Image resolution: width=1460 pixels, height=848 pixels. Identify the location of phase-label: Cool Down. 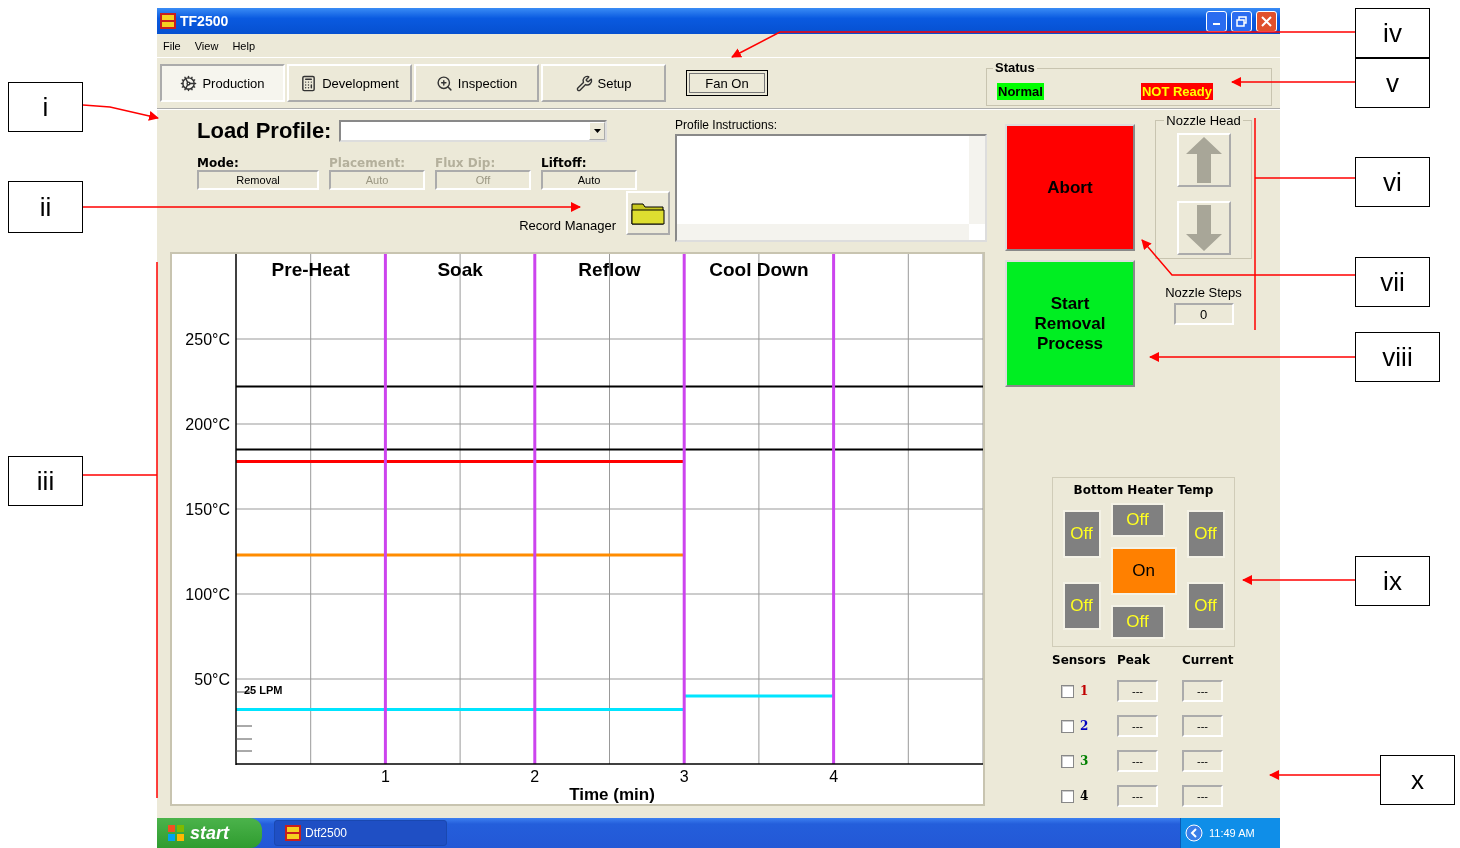
(759, 269).